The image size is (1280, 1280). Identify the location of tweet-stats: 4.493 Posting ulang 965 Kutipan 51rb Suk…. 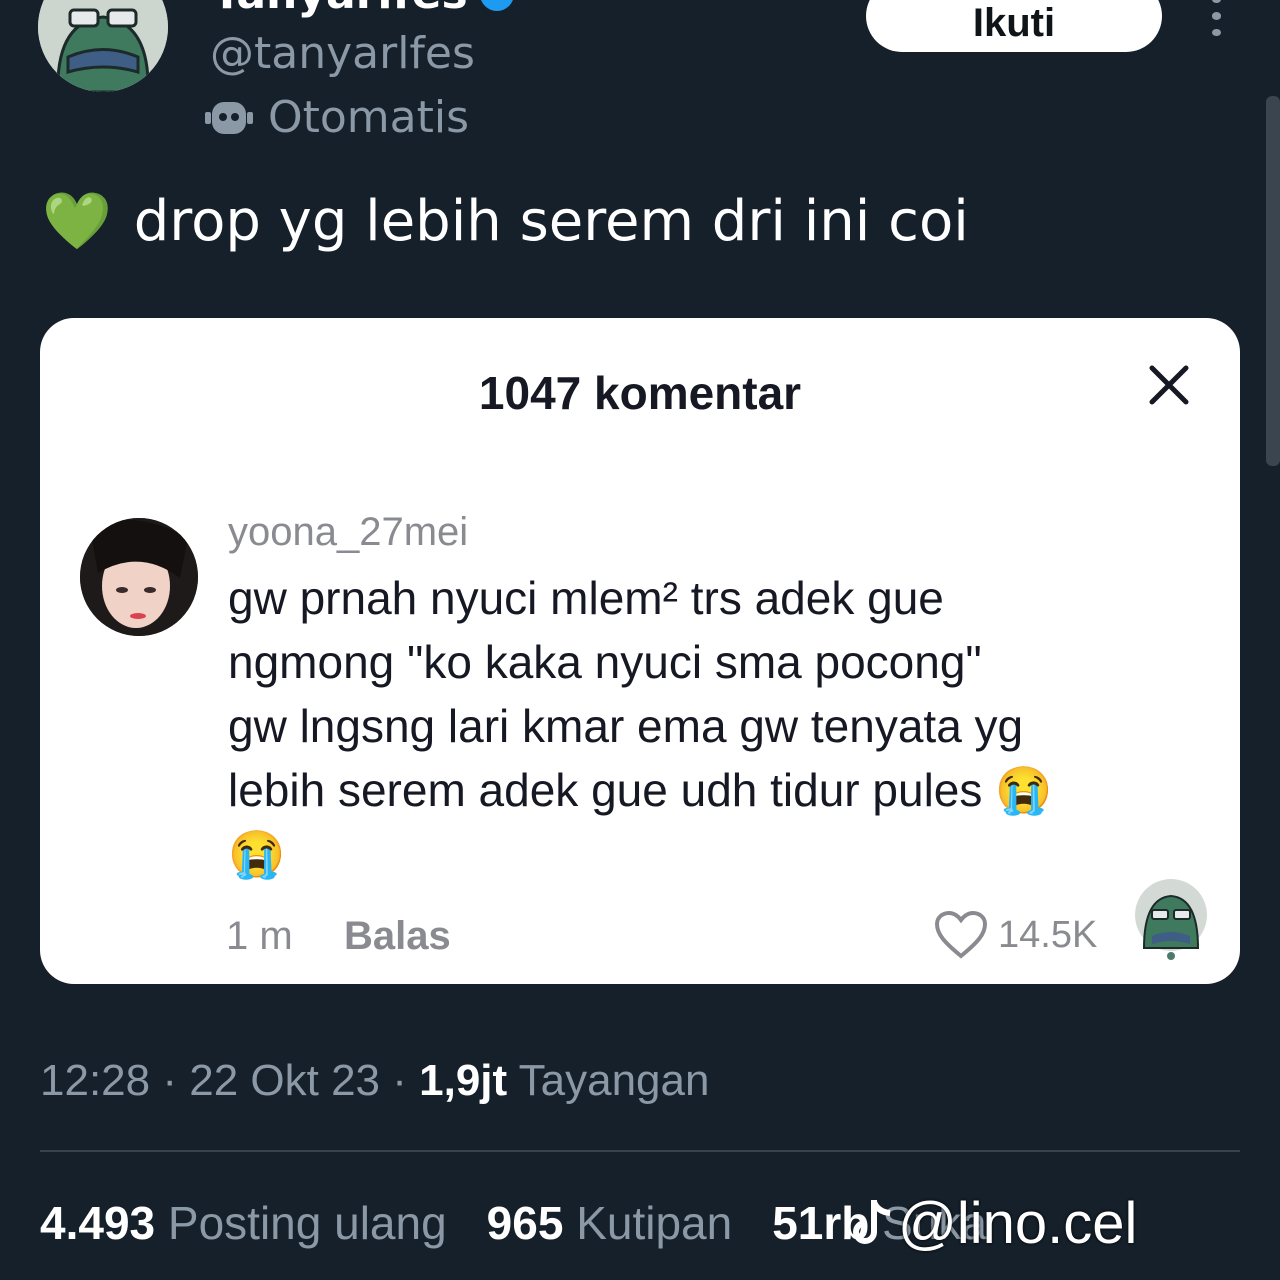
(513, 1223).